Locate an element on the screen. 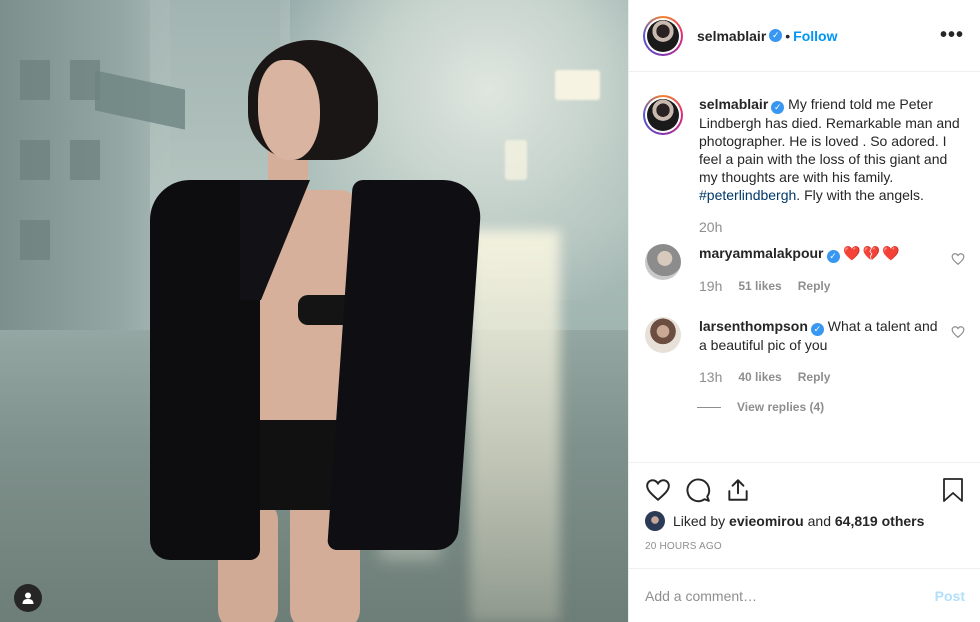 This screenshot has width=980, height=622. post-comment-button: Post is located at coordinates (950, 596).